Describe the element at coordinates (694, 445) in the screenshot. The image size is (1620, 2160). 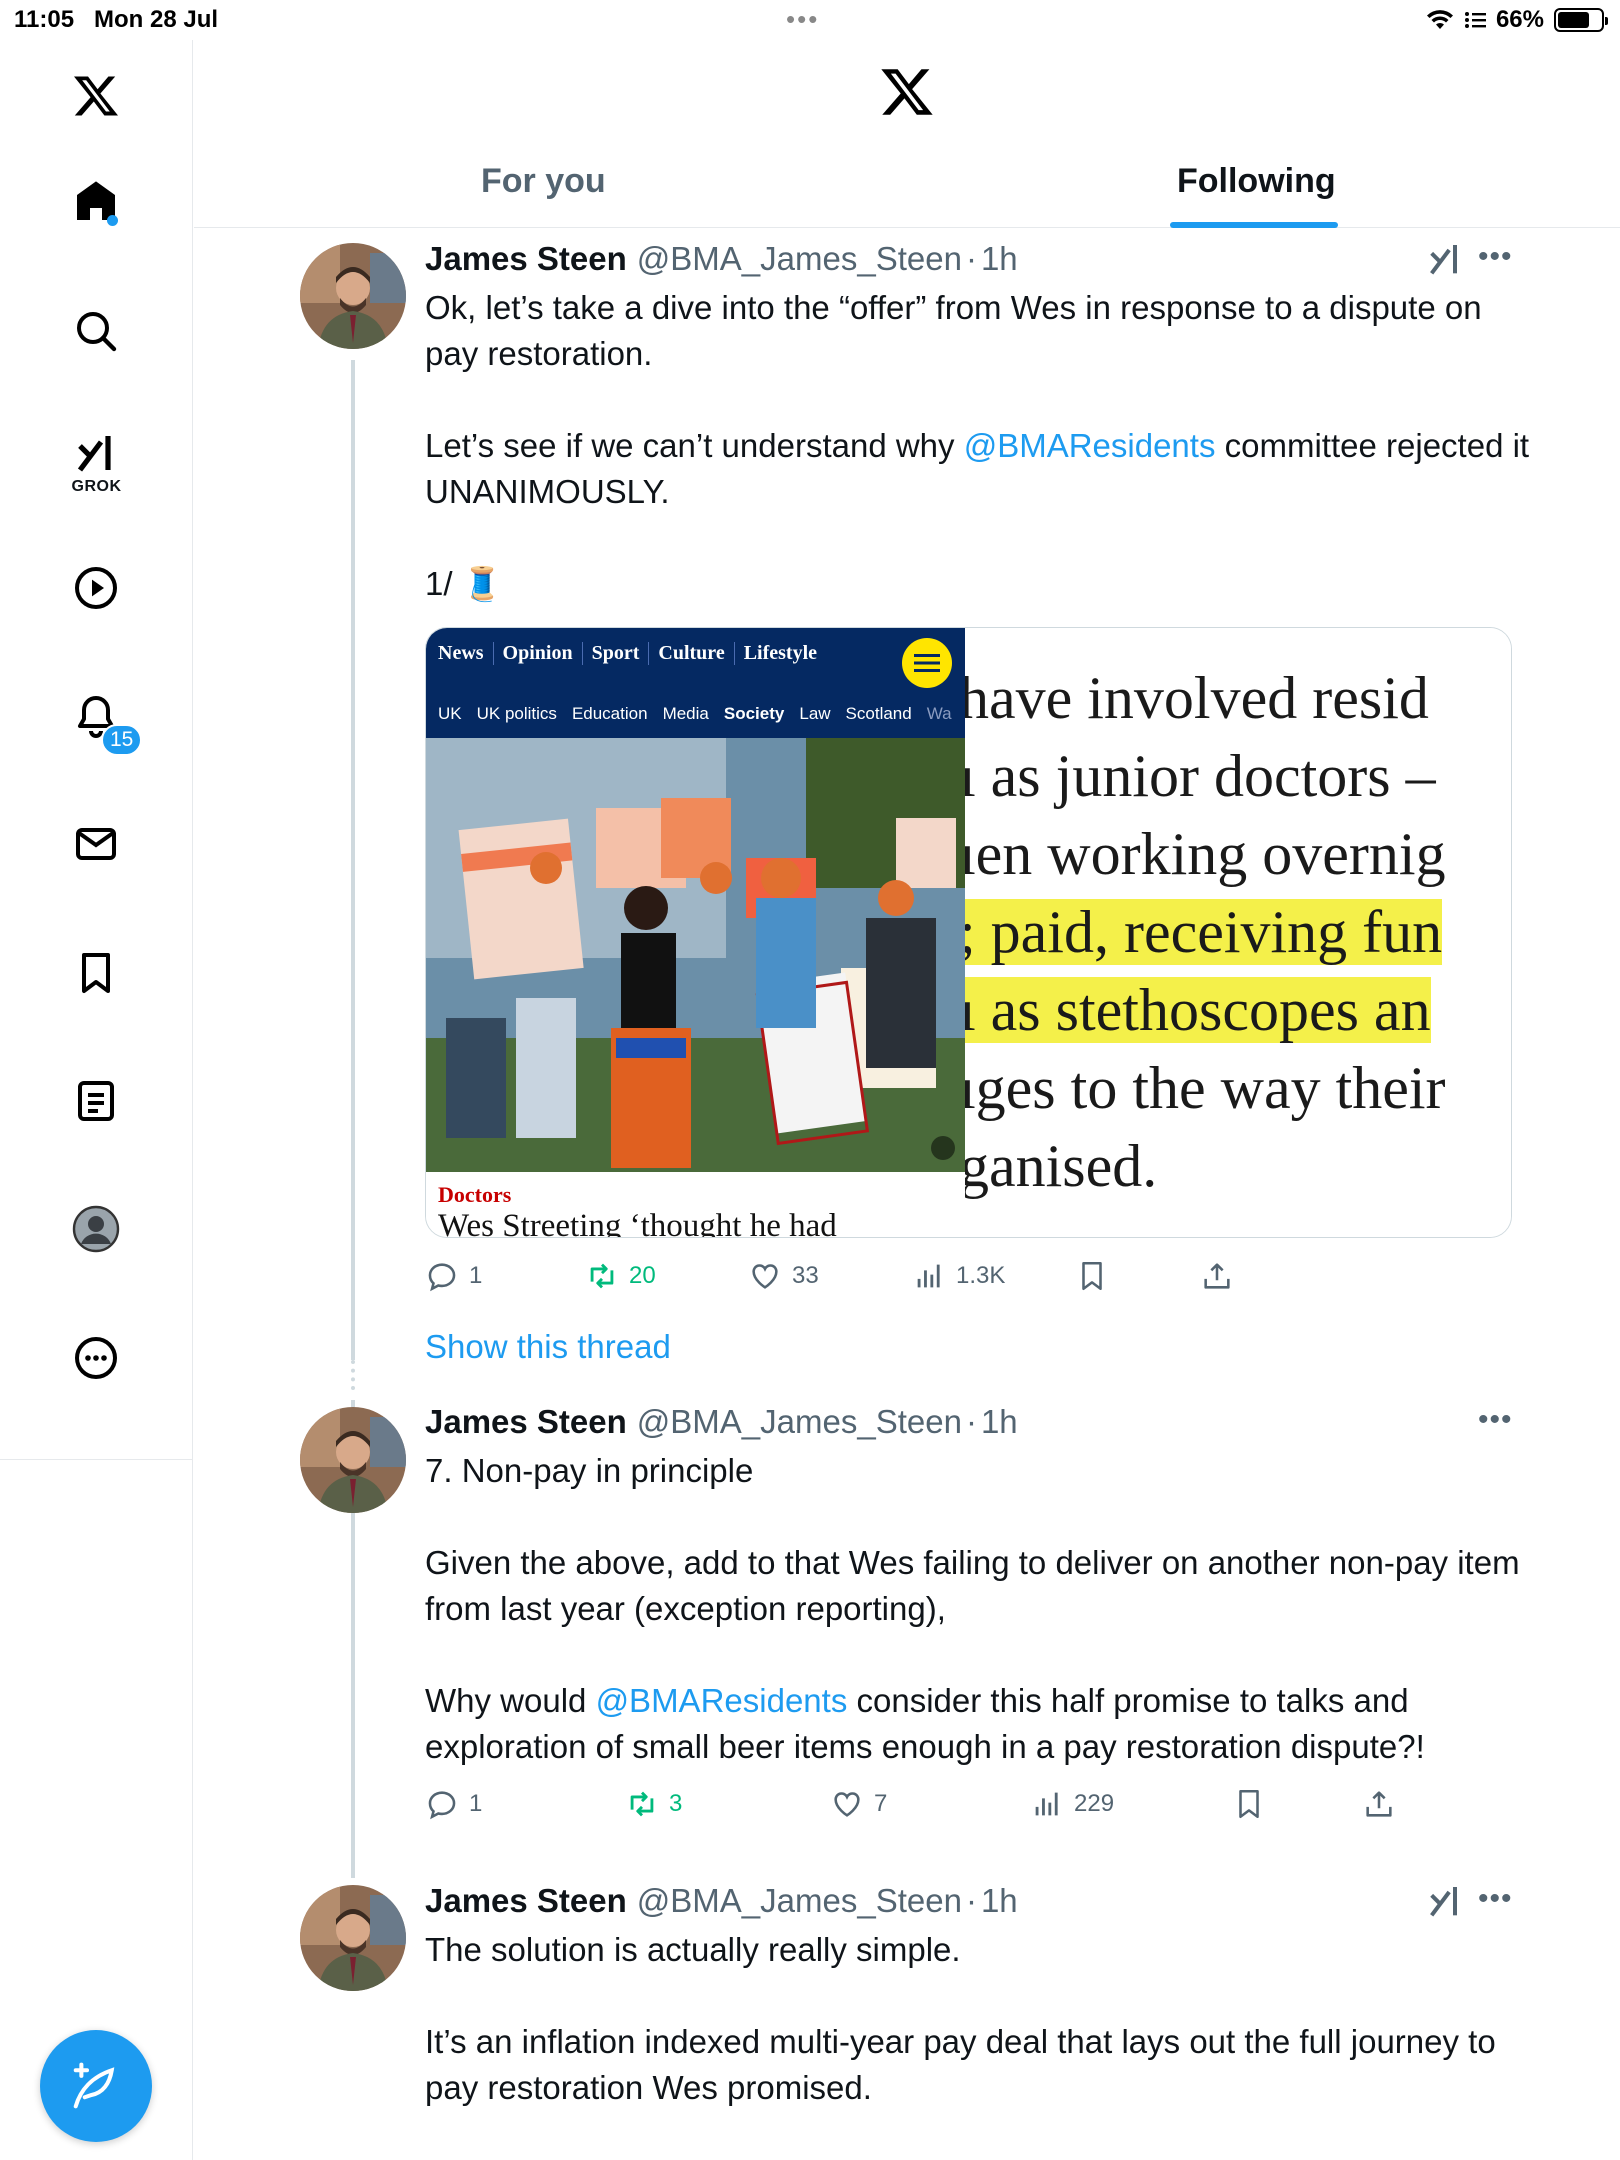
I see `tweet-text-fragment: Let’s see if we can’t understand why` at that location.